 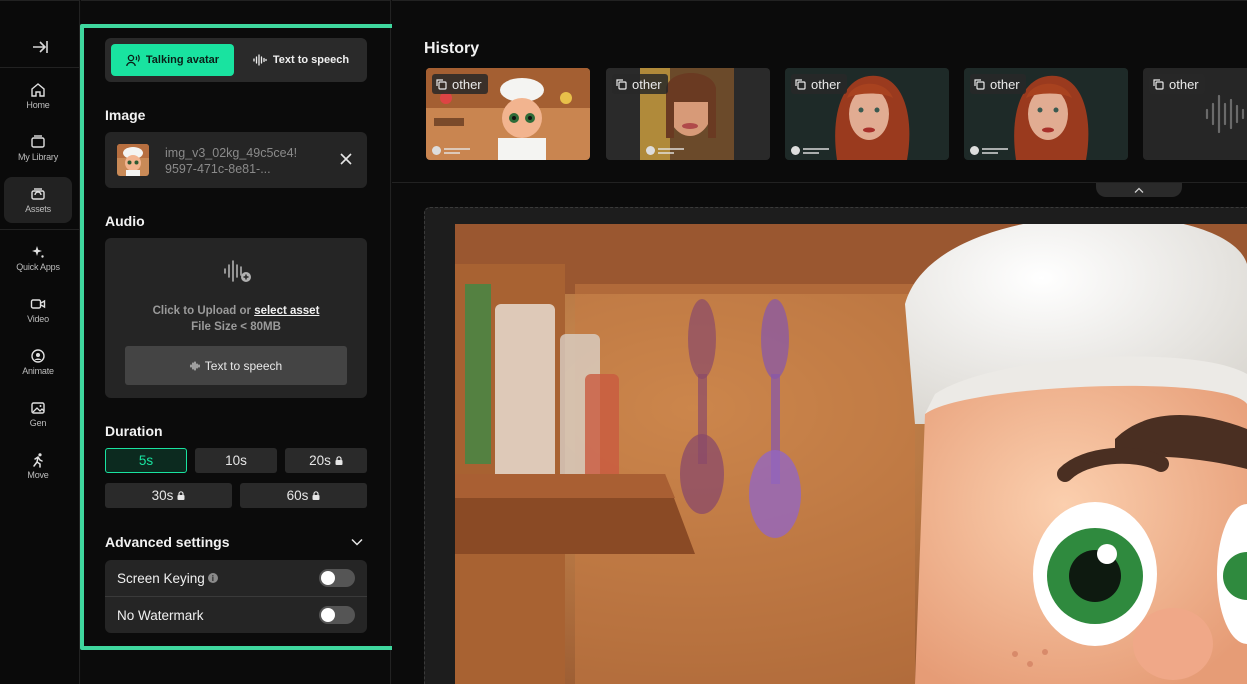 I want to click on text-to-speech-tab: Text to speech, so click(x=301, y=60).